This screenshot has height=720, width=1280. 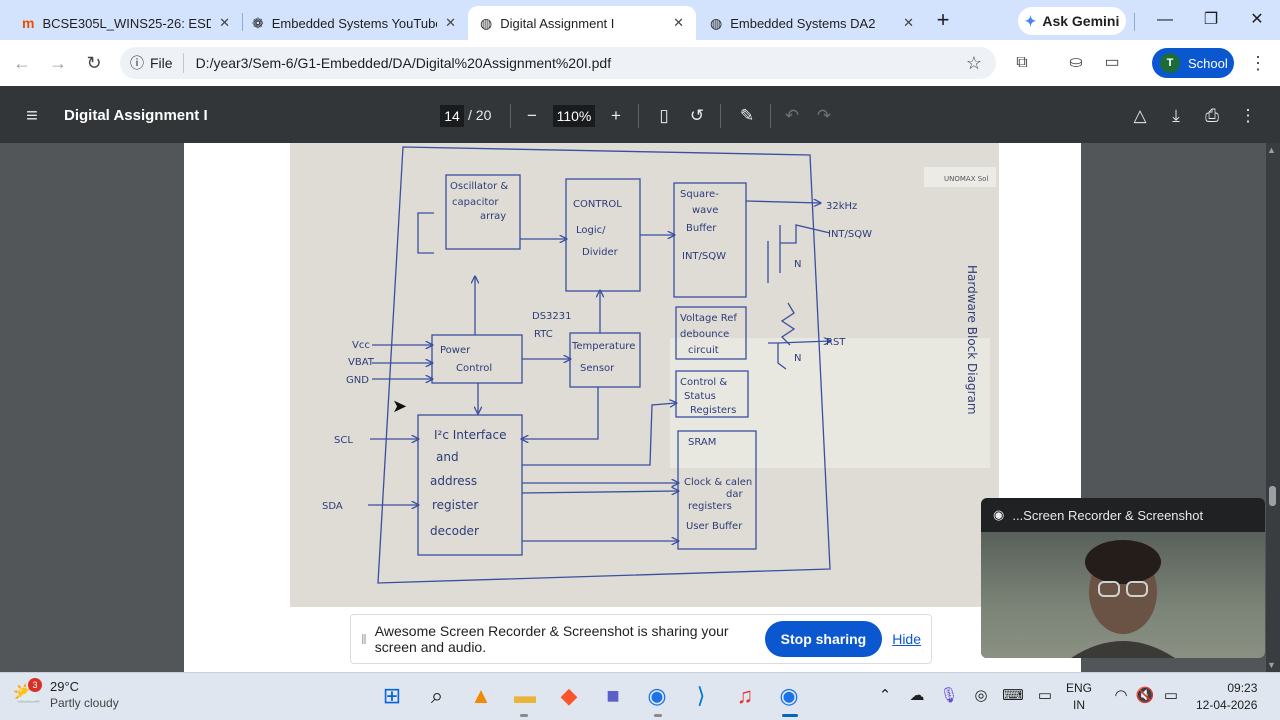 I want to click on star-icon: ☆, so click(x=974, y=63).